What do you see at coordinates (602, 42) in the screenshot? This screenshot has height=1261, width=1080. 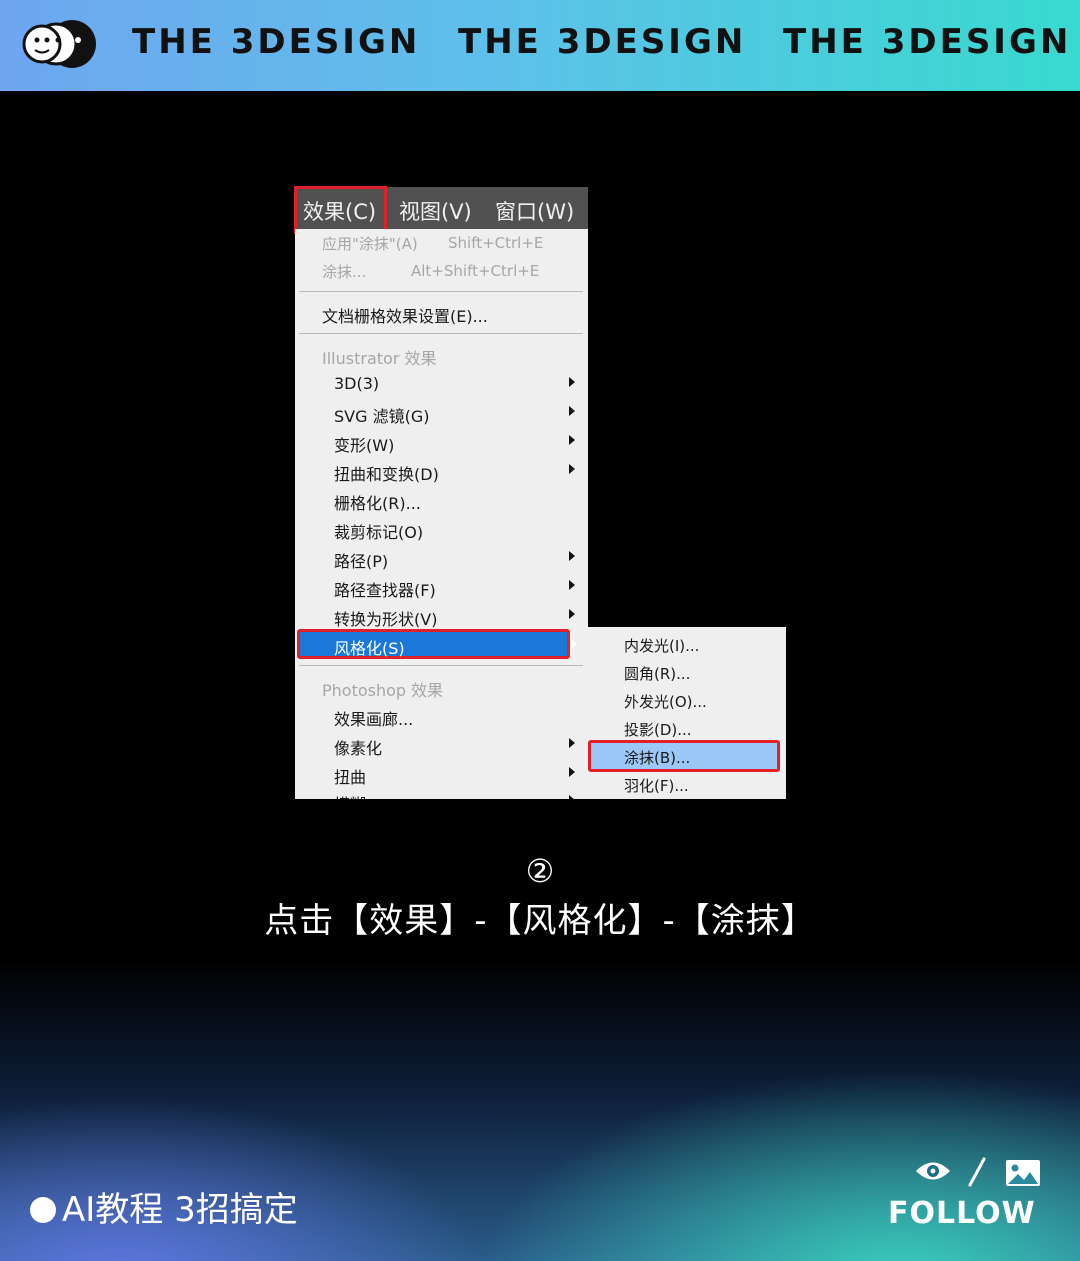 I see `brand-text-2: THE 3DESIGN` at bounding box center [602, 42].